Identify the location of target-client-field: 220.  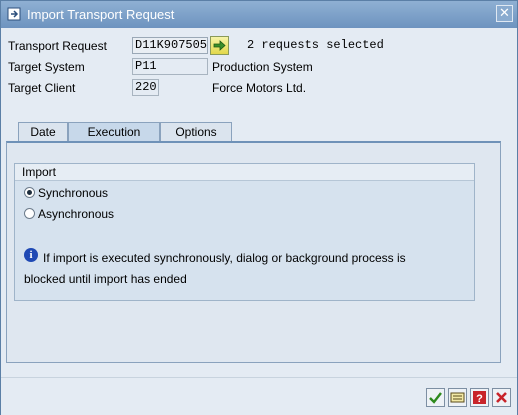
(145, 87).